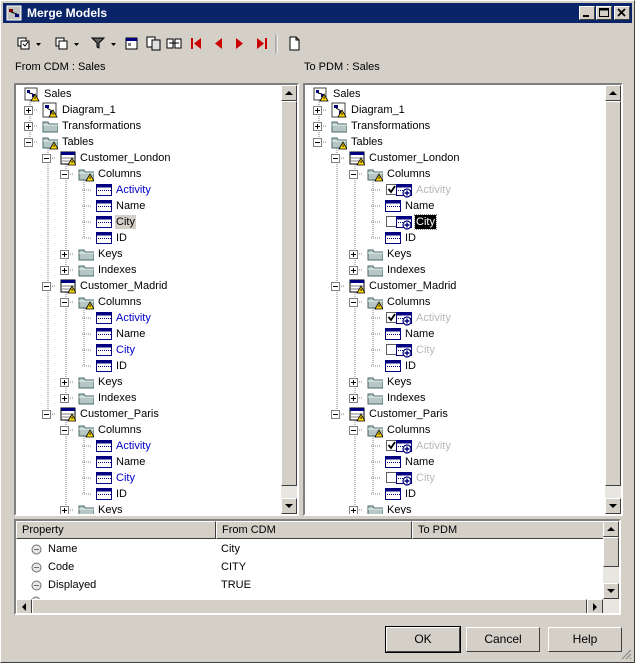  Describe the element at coordinates (146, 142) in the screenshot. I see `tree-node: Tables` at that location.